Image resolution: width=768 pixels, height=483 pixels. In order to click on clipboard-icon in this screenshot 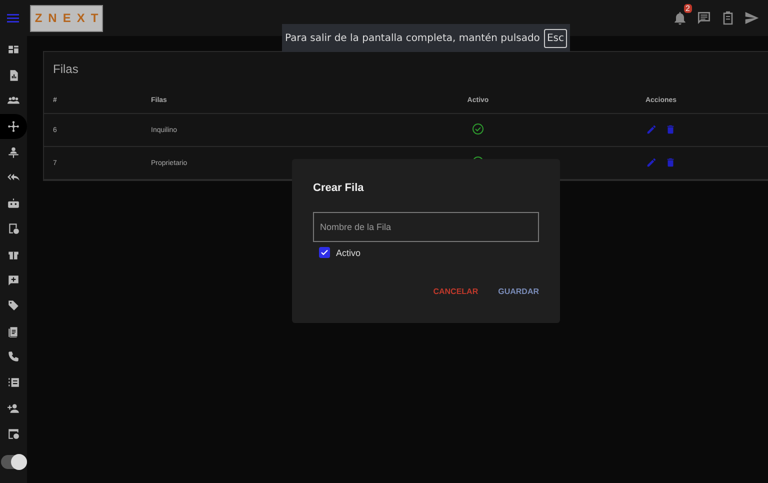, I will do `click(13, 331)`.